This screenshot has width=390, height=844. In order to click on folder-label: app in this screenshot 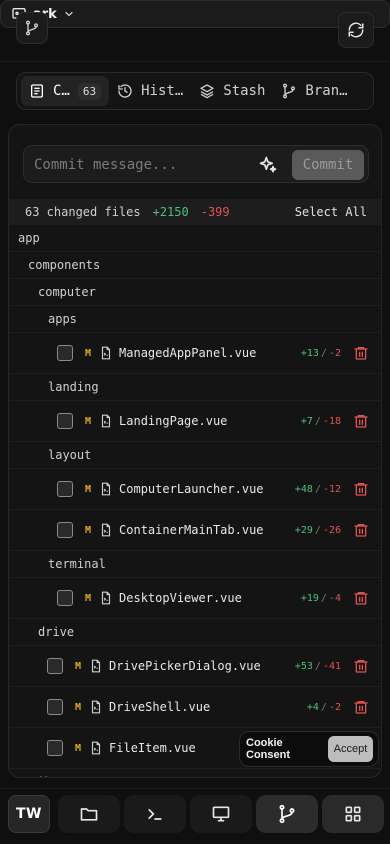, I will do `click(29, 238)`.